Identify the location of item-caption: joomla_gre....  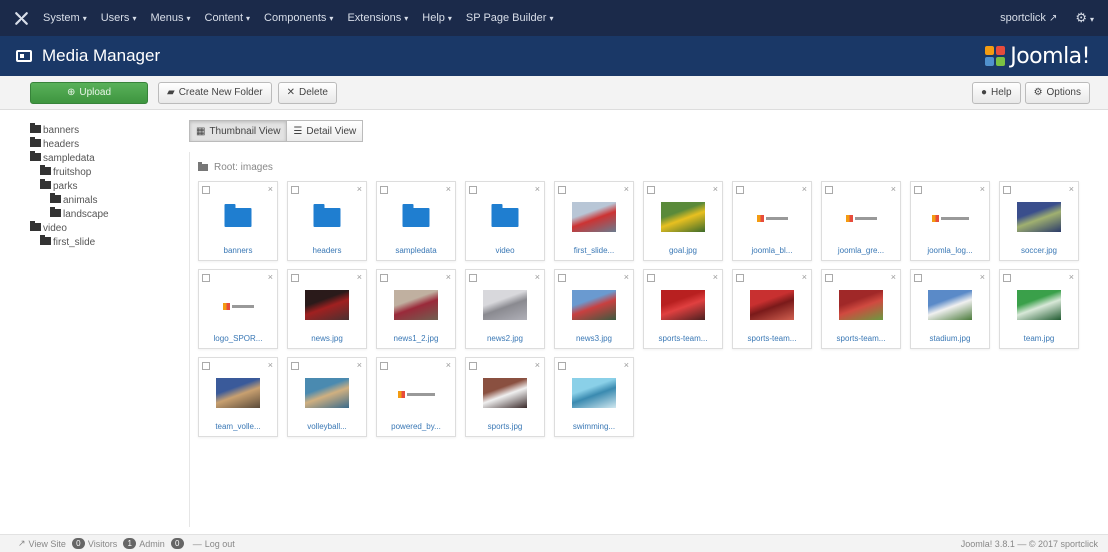
(861, 250).